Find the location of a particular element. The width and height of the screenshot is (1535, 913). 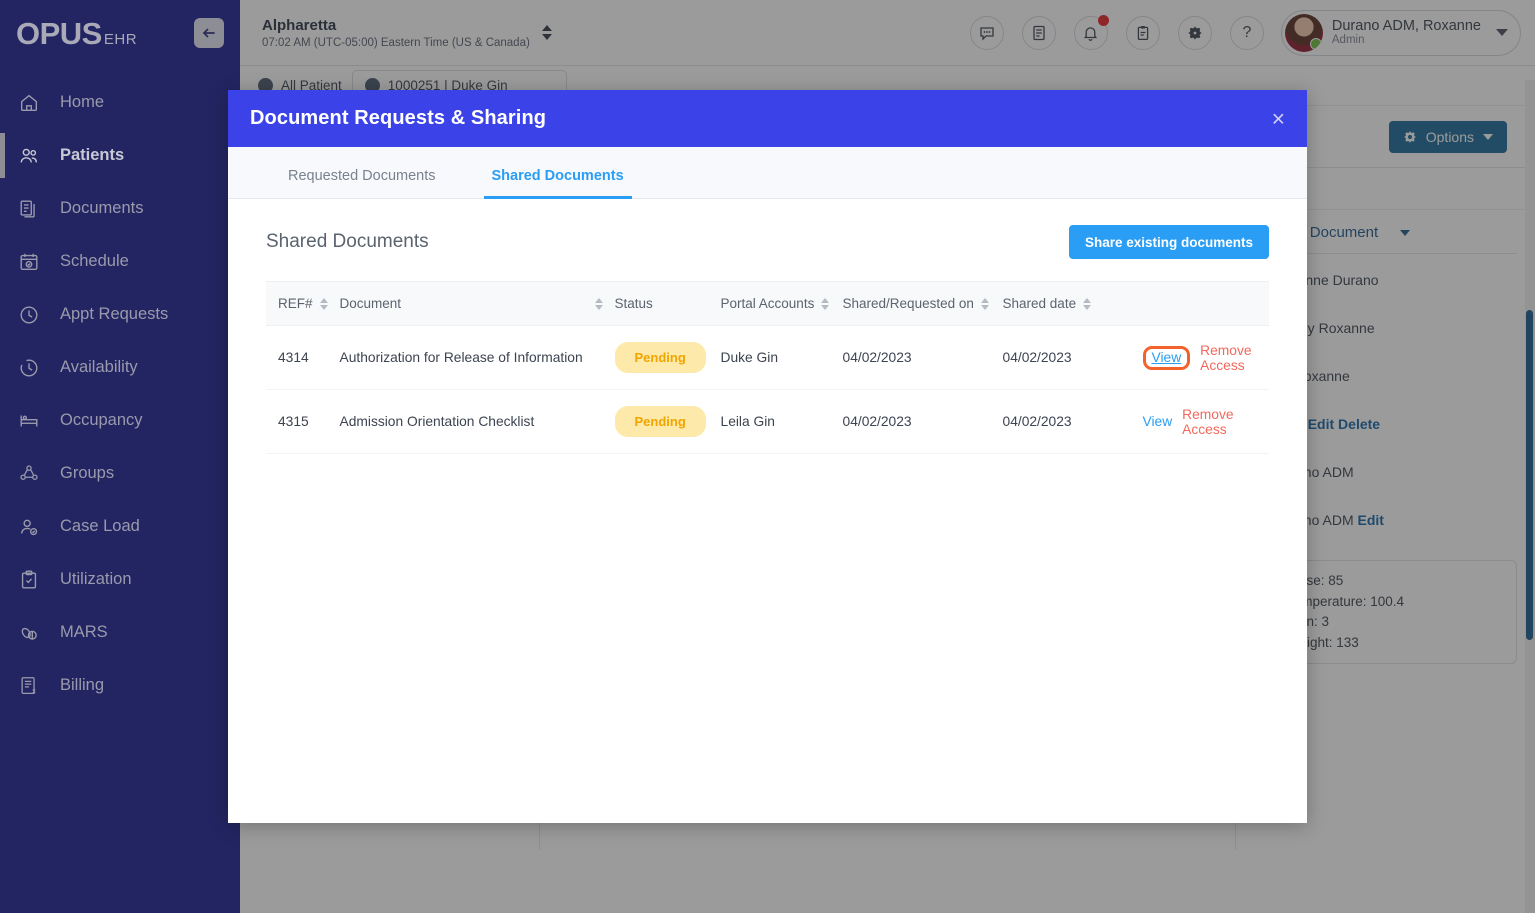

modal-title: Document Requests & Sharing is located at coordinates (398, 118).